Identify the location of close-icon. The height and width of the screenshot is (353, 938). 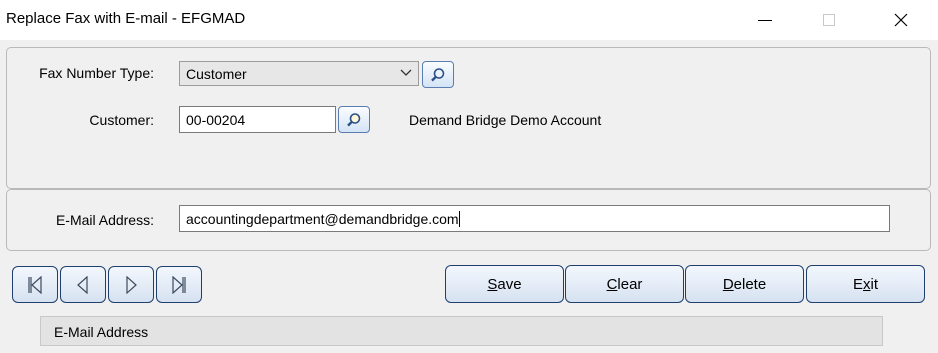
(901, 20).